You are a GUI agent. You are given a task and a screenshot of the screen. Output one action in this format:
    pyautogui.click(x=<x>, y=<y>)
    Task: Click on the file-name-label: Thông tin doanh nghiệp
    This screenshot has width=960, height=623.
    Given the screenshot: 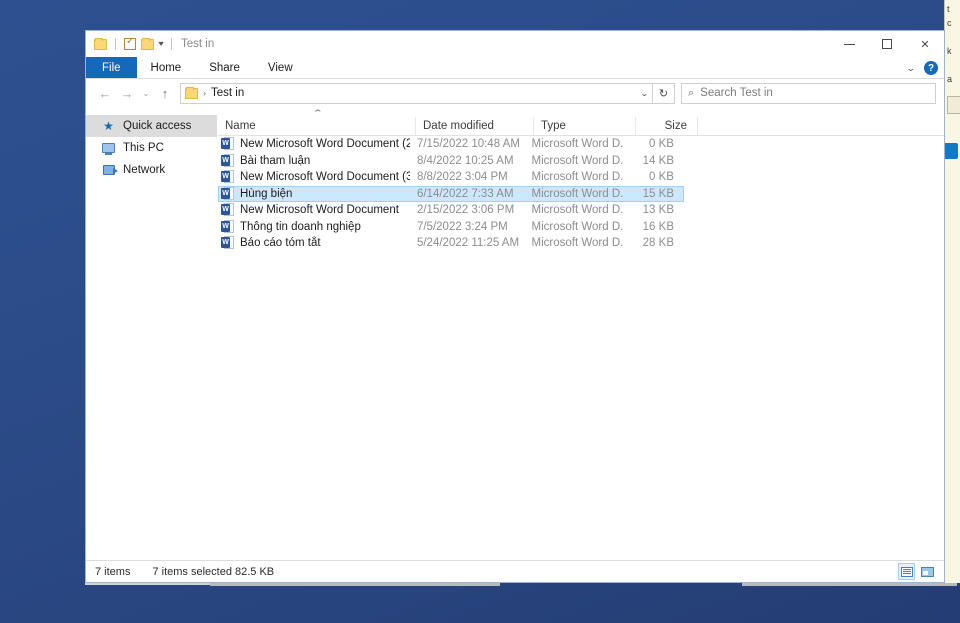 What is the action you would take?
    pyautogui.click(x=300, y=226)
    